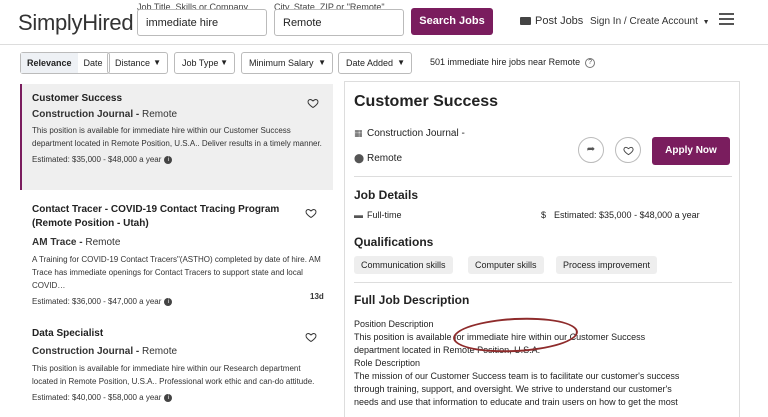 The width and height of the screenshot is (768, 417). Describe the element at coordinates (387, 363) in the screenshot. I see `desc-line: Role Description` at that location.